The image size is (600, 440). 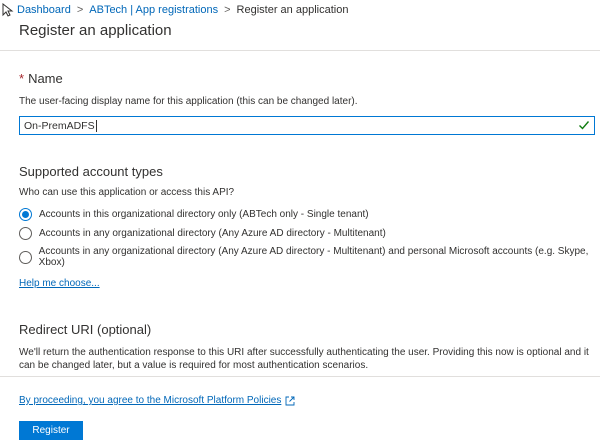 I want to click on radio-button-selected, so click(x=25, y=214).